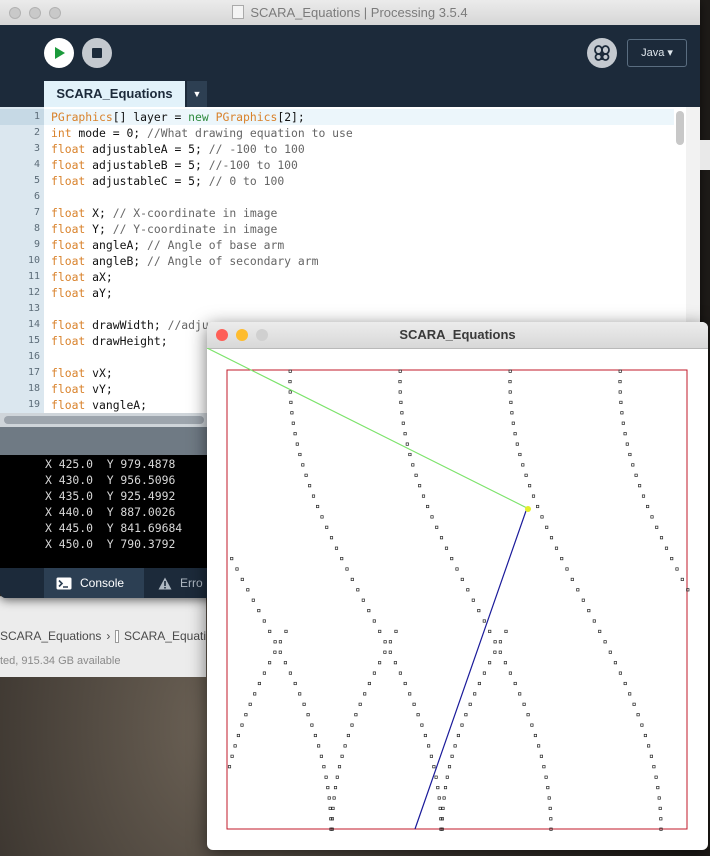  Describe the element at coordinates (99, 405) in the screenshot. I see `code-line: float vangleA;` at that location.